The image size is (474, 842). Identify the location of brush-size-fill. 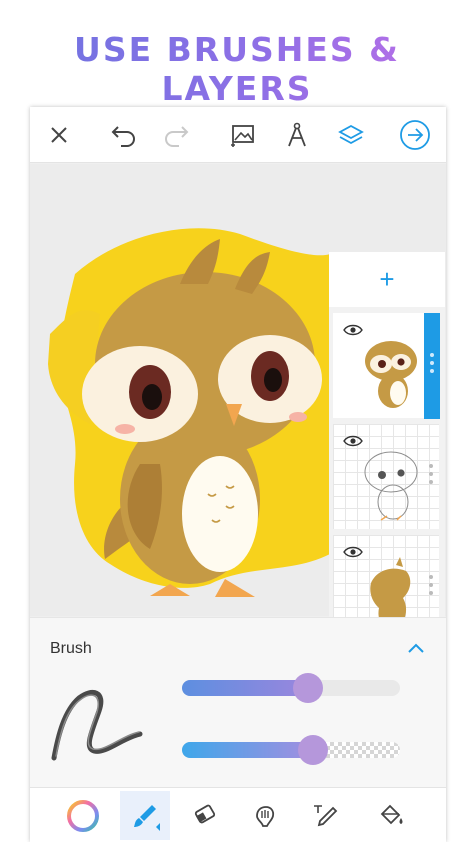
(245, 688).